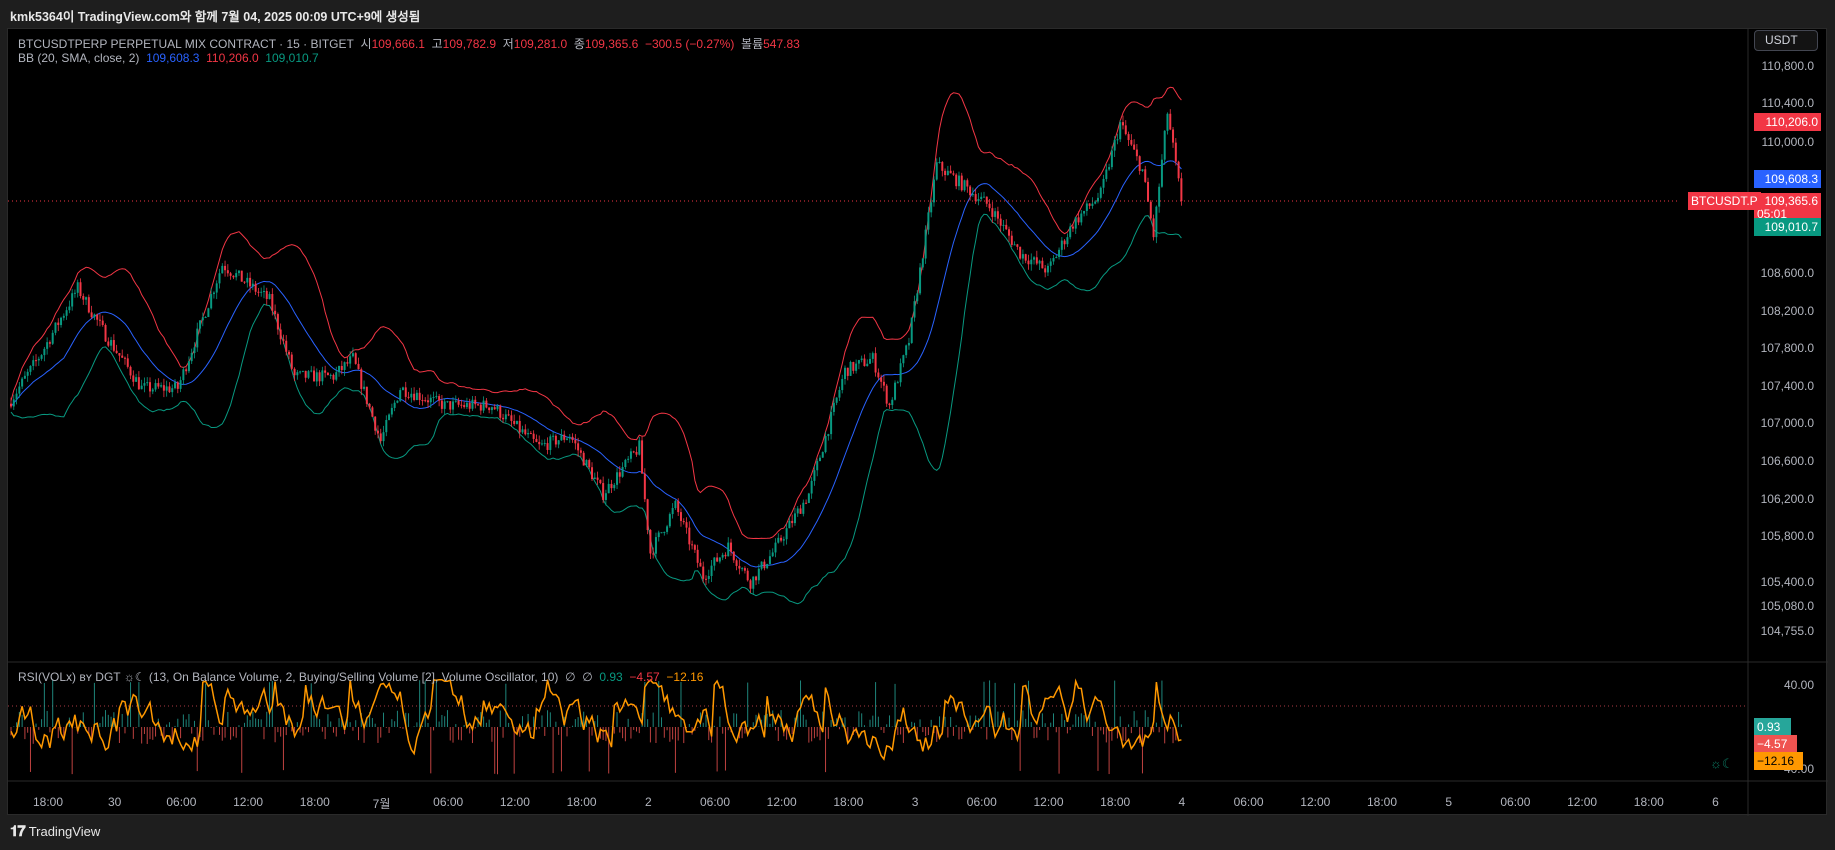 The height and width of the screenshot is (850, 1835). I want to click on time-tick: 30, so click(115, 802).